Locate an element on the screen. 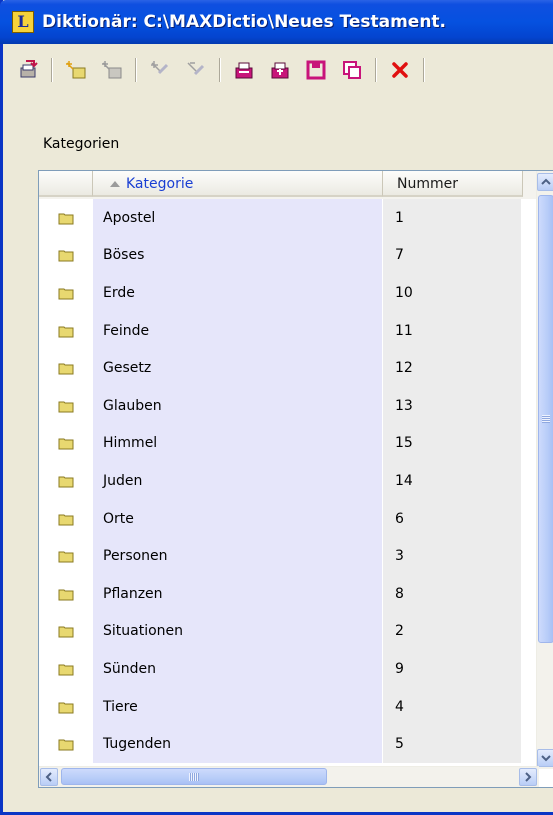  table-row: Personen 3 is located at coordinates (280, 556).